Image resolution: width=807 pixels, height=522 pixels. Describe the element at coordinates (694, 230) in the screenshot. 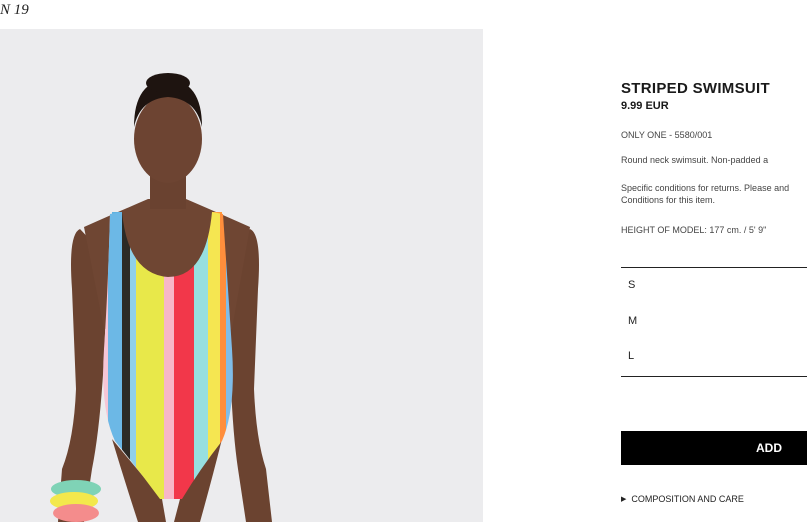

I see `model-height: HEIGHT OF MODEL: 177 cm. / 5' 9"` at that location.